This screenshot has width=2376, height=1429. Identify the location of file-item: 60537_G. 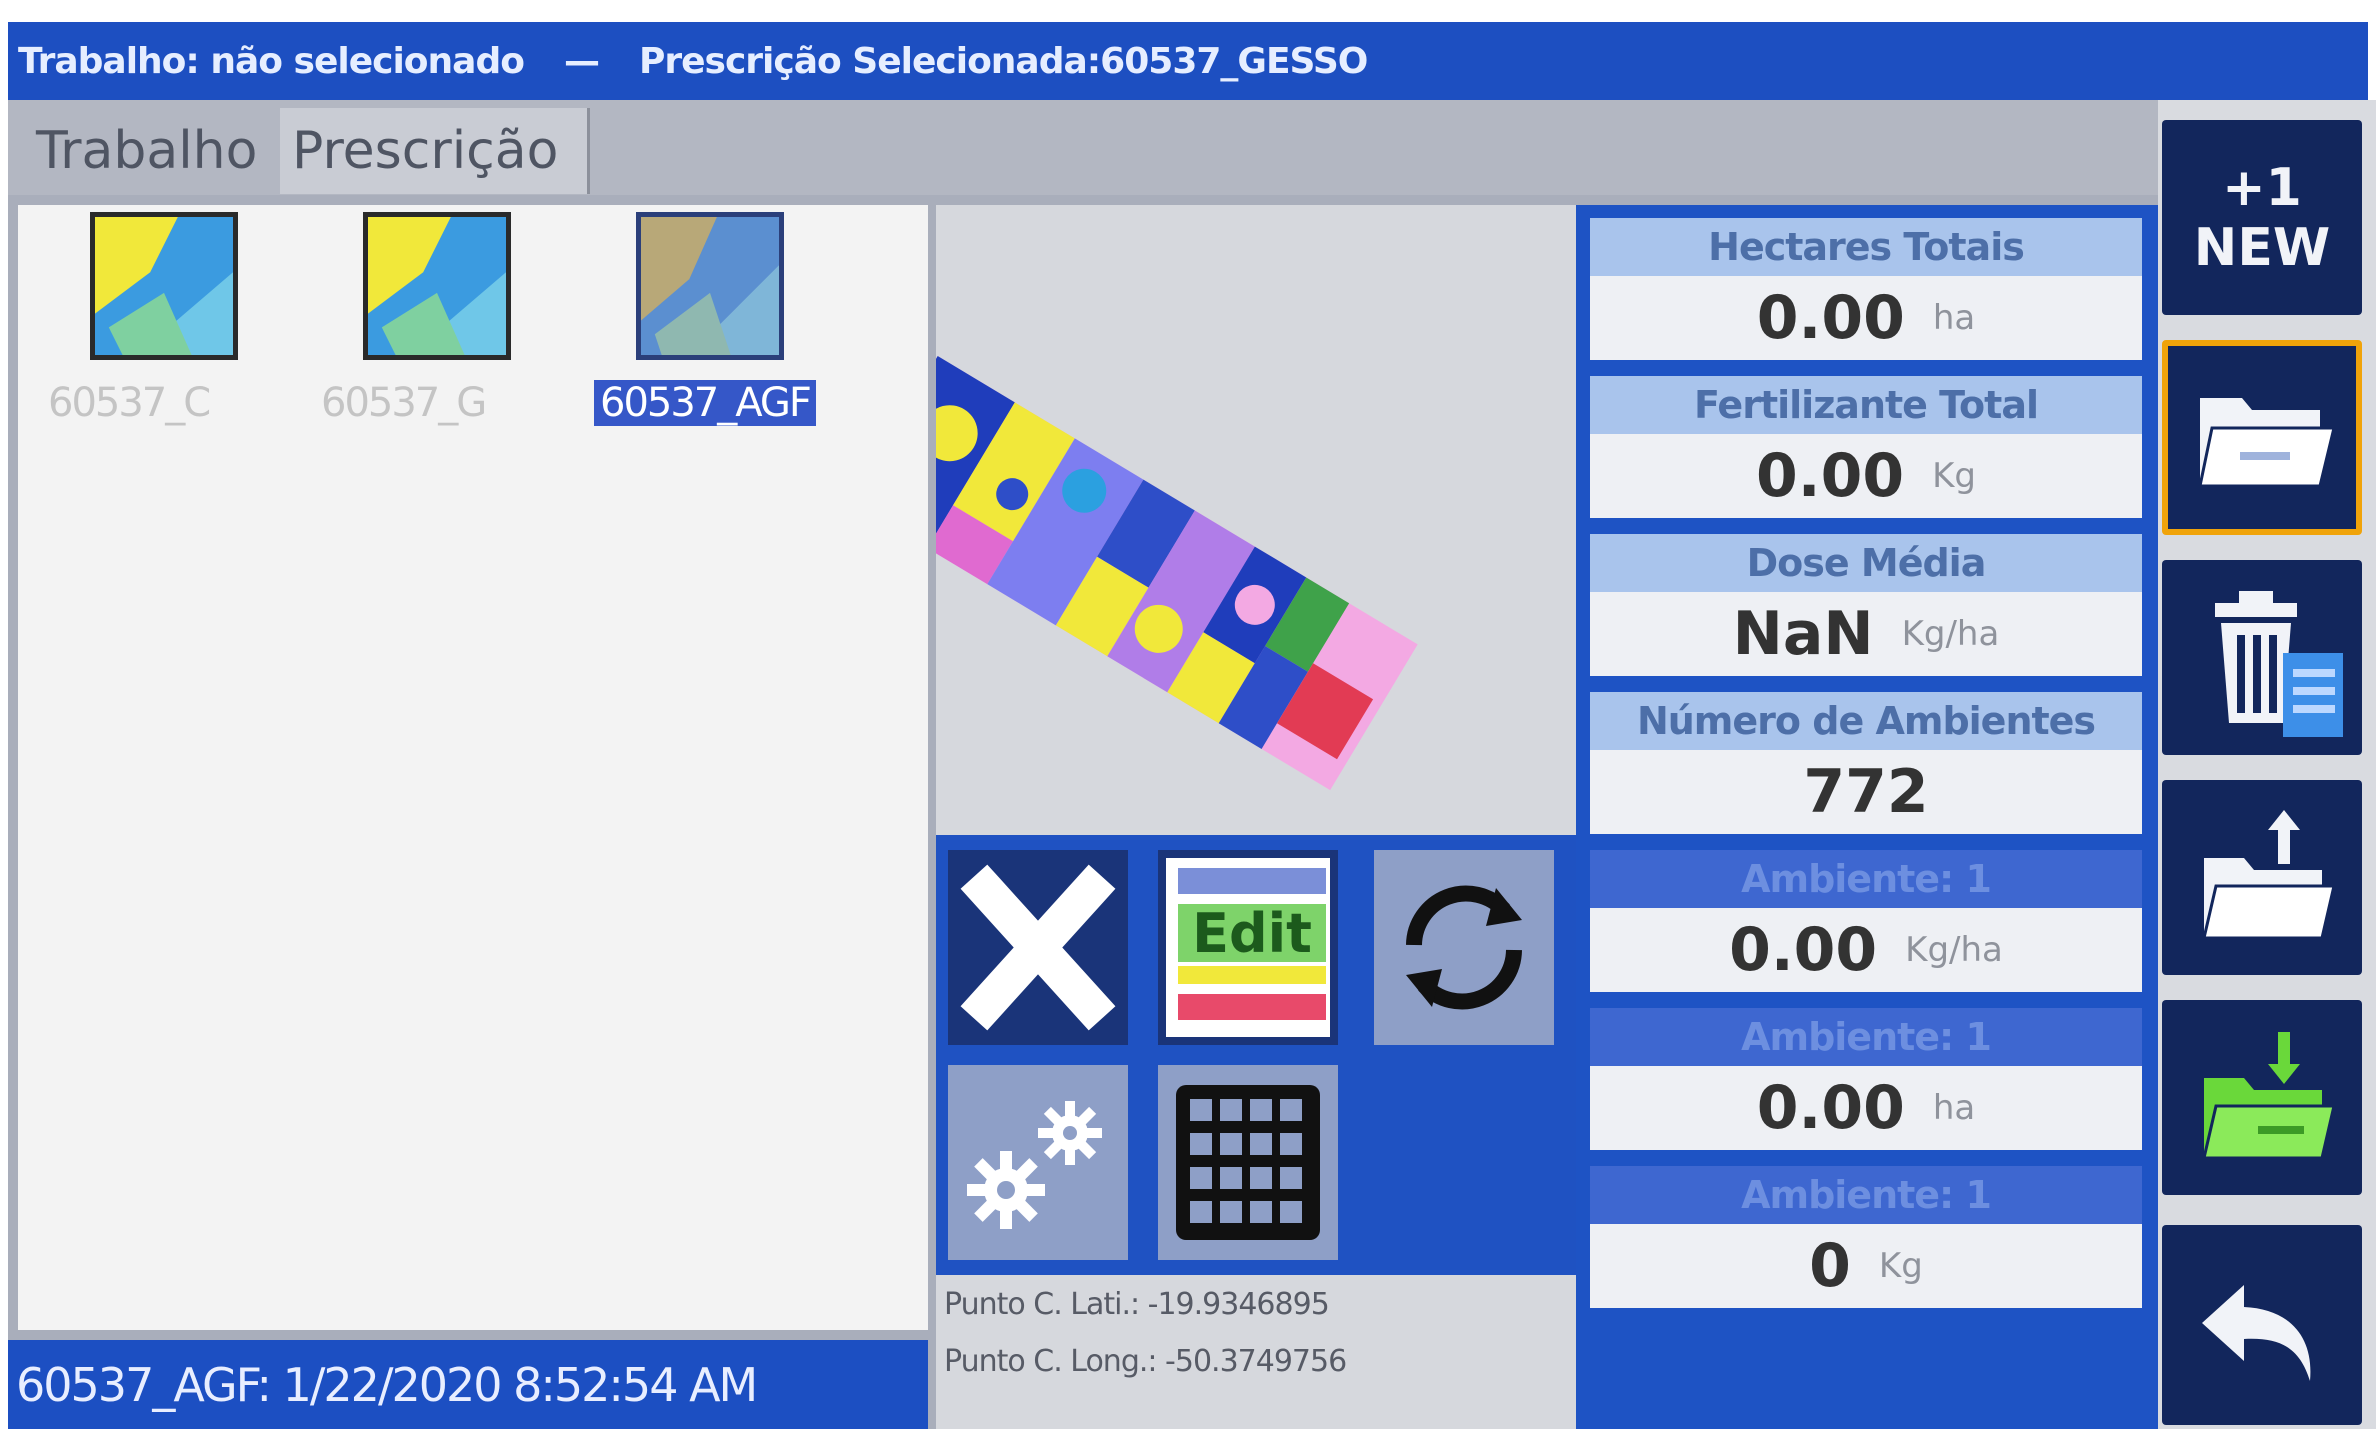
(413, 332).